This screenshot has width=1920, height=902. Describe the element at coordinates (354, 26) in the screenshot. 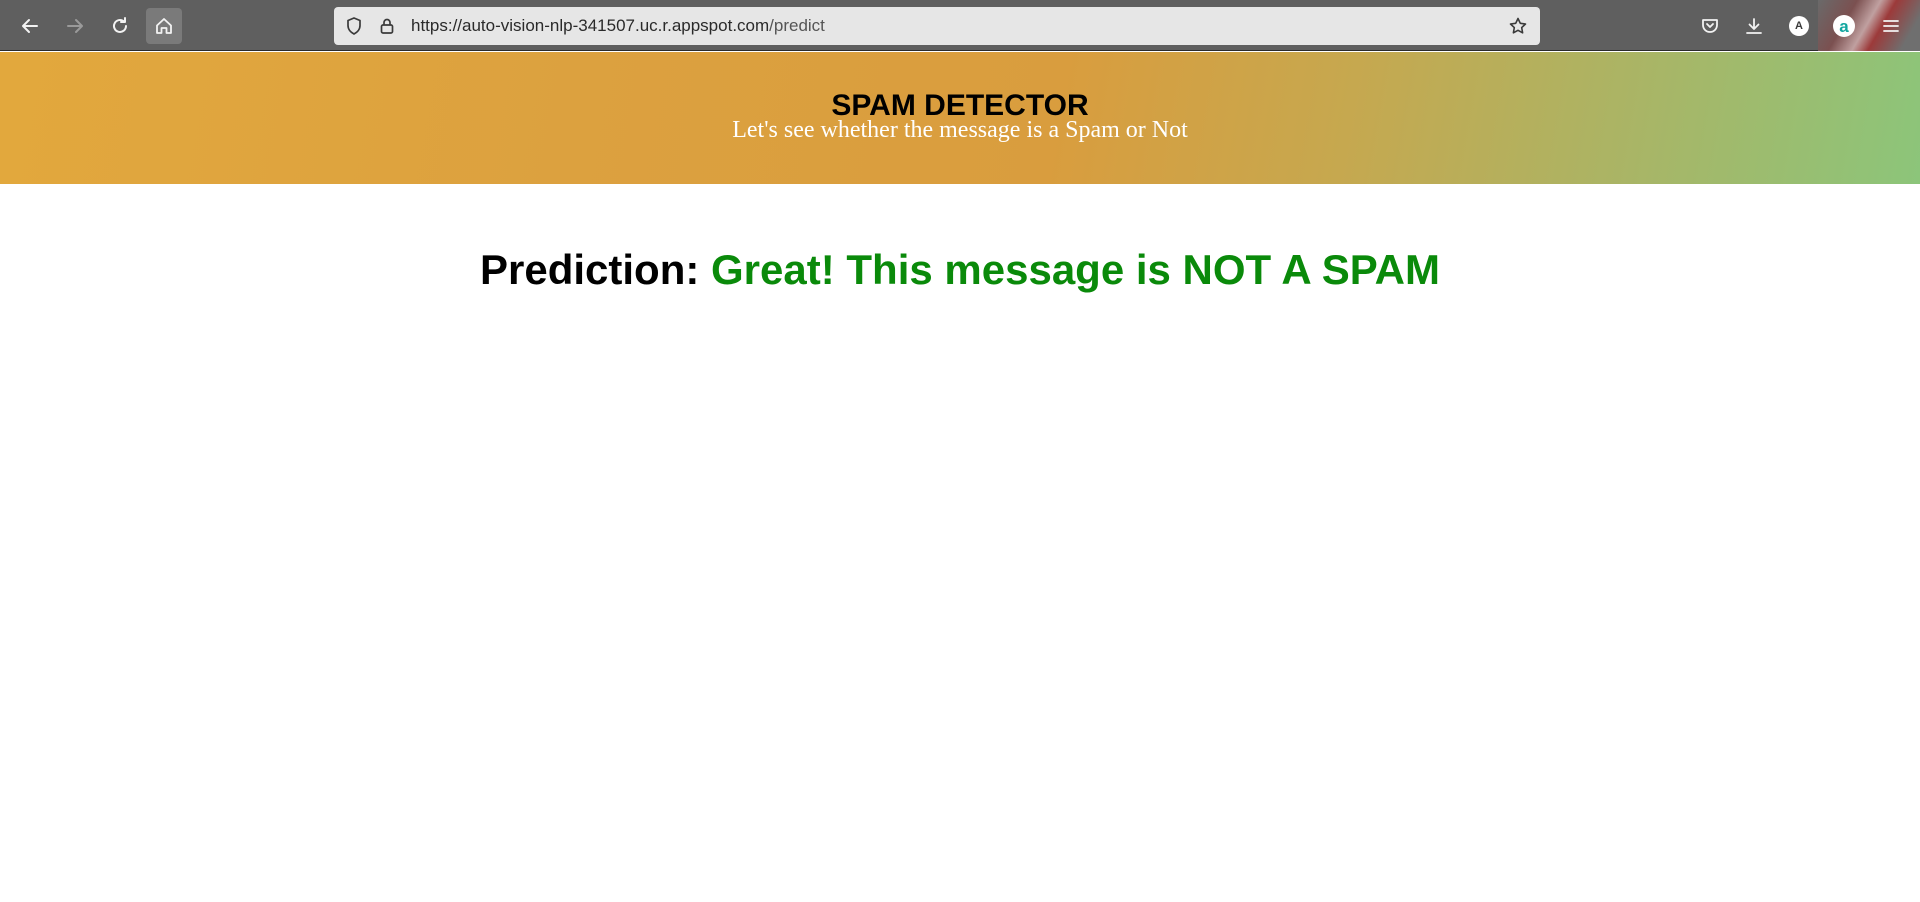

I see `shield-icon` at that location.